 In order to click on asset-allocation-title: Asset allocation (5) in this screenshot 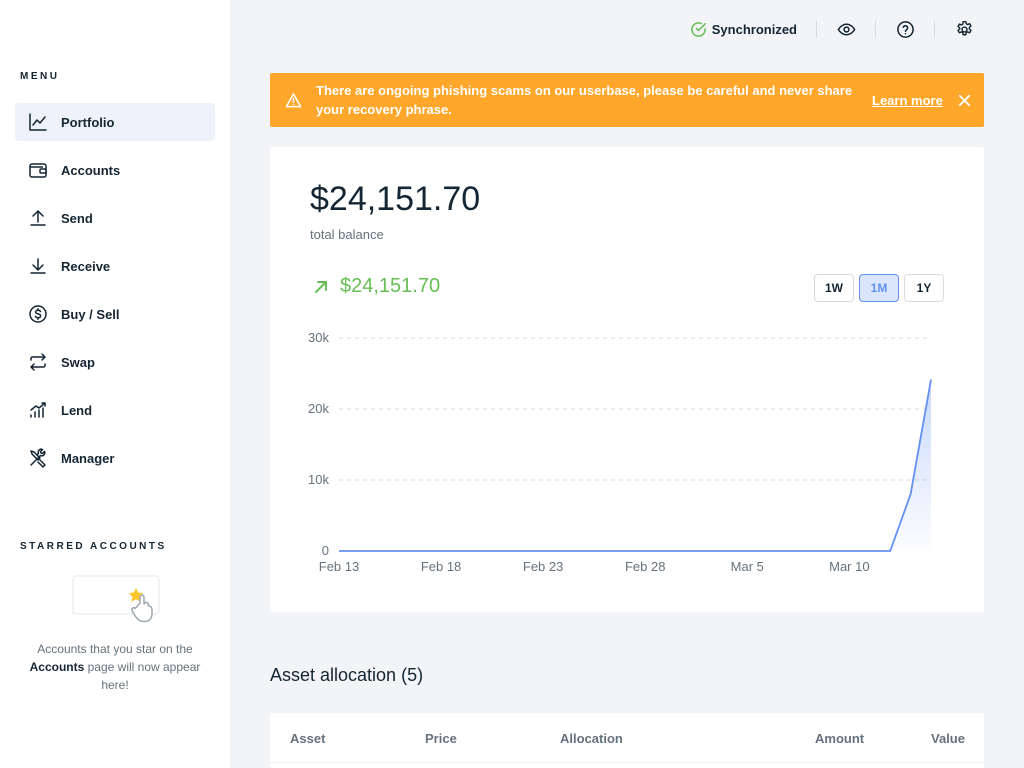, I will do `click(347, 675)`.